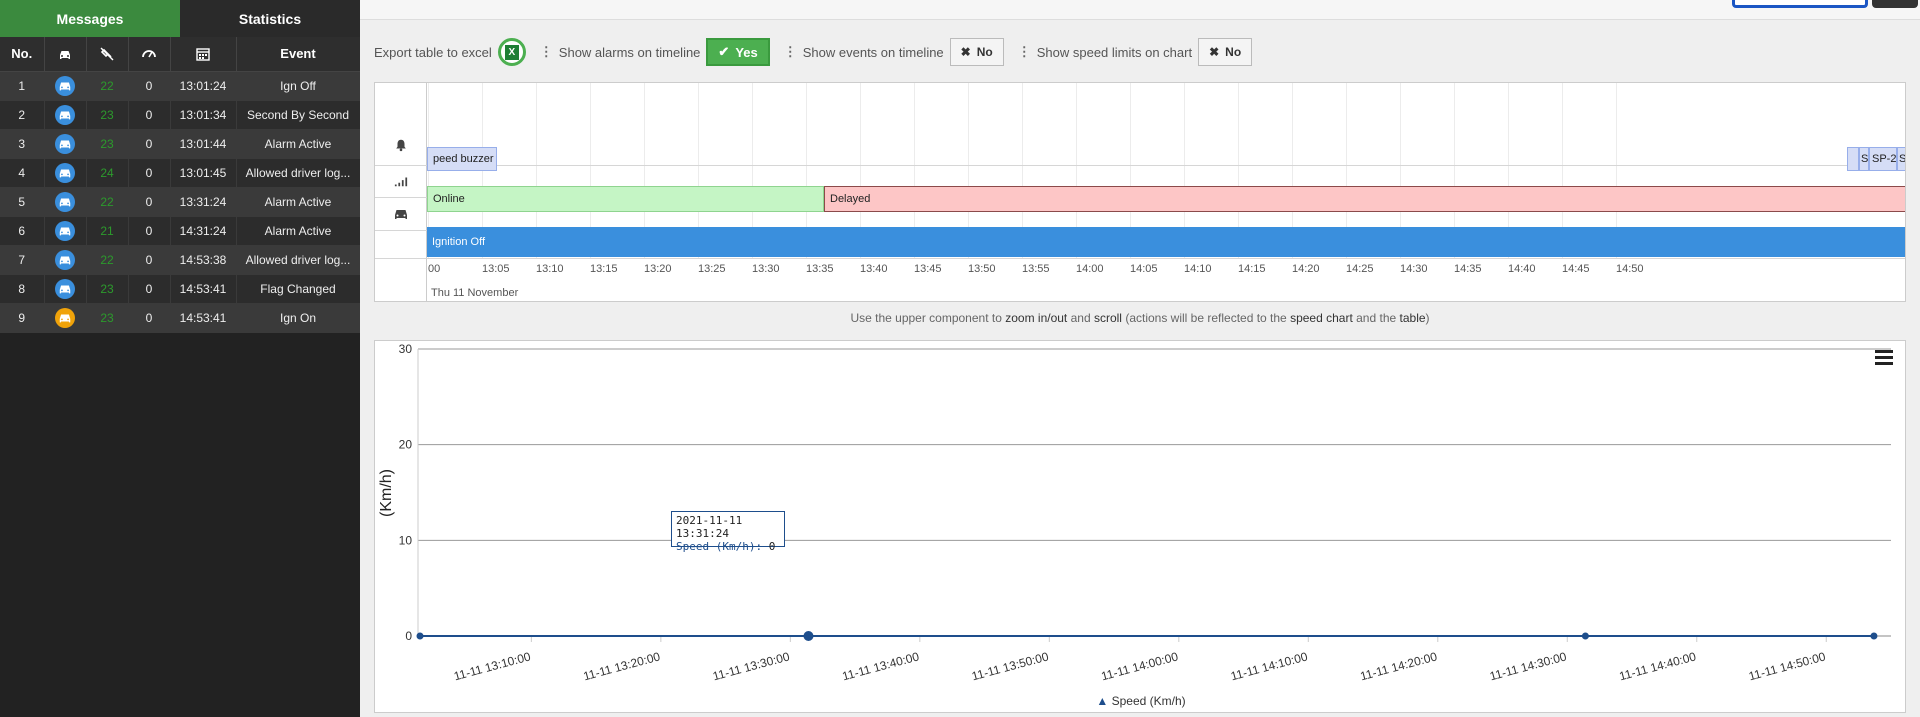 This screenshot has height=717, width=1920. I want to click on tab-statistics: Statistics, so click(270, 18).